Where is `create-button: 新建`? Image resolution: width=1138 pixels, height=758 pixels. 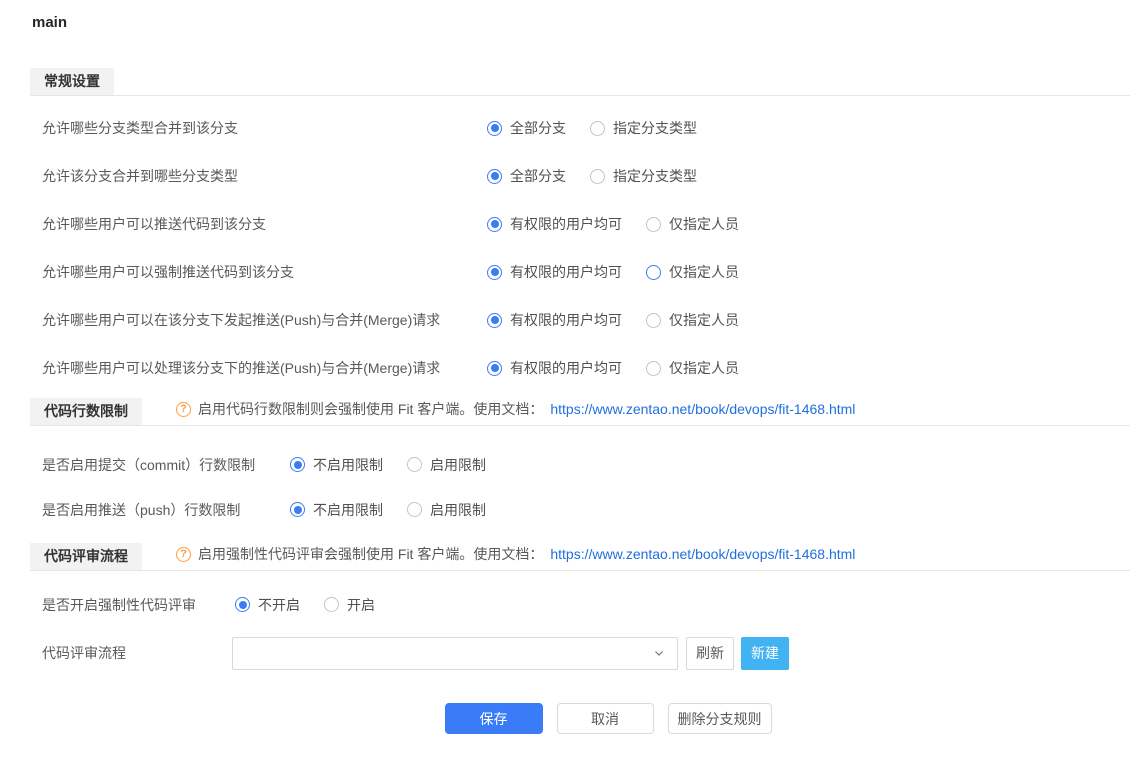
create-button: 新建 is located at coordinates (765, 653).